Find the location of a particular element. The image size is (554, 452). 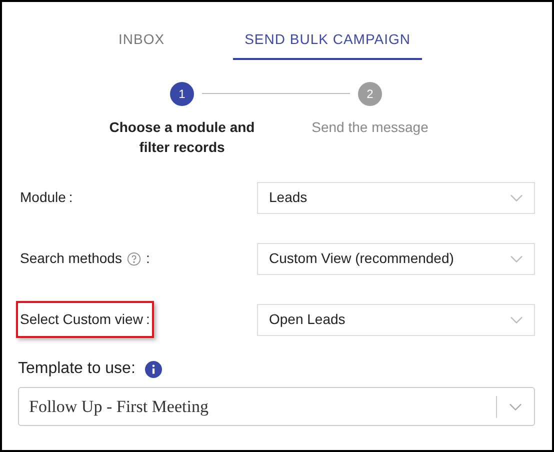

template-dropdown: Follow Up - First Meeting is located at coordinates (276, 406).